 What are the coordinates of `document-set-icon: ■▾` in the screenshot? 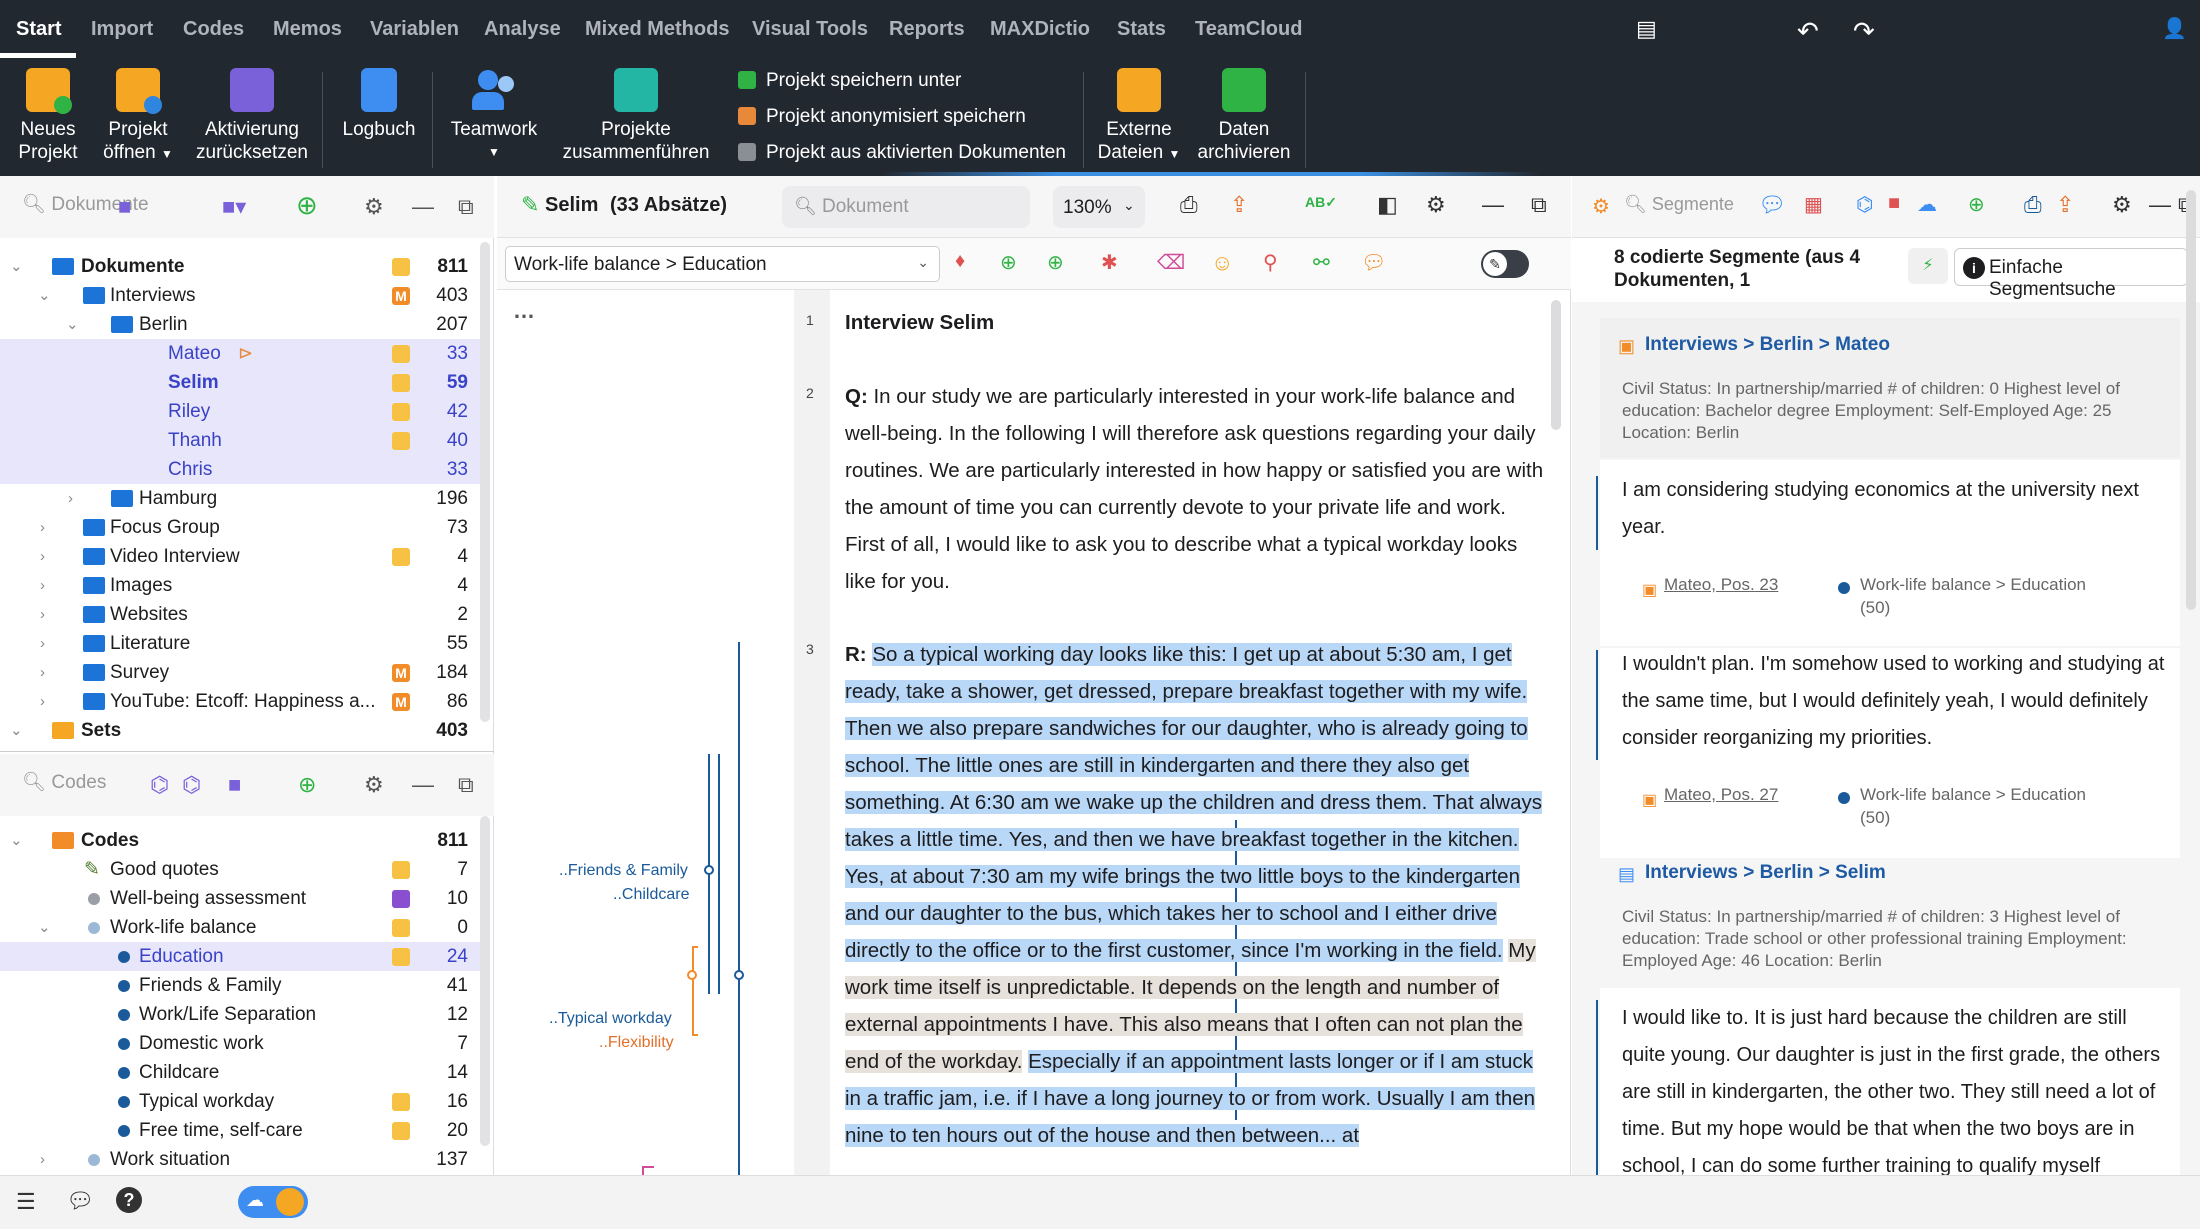 It's located at (234, 207).